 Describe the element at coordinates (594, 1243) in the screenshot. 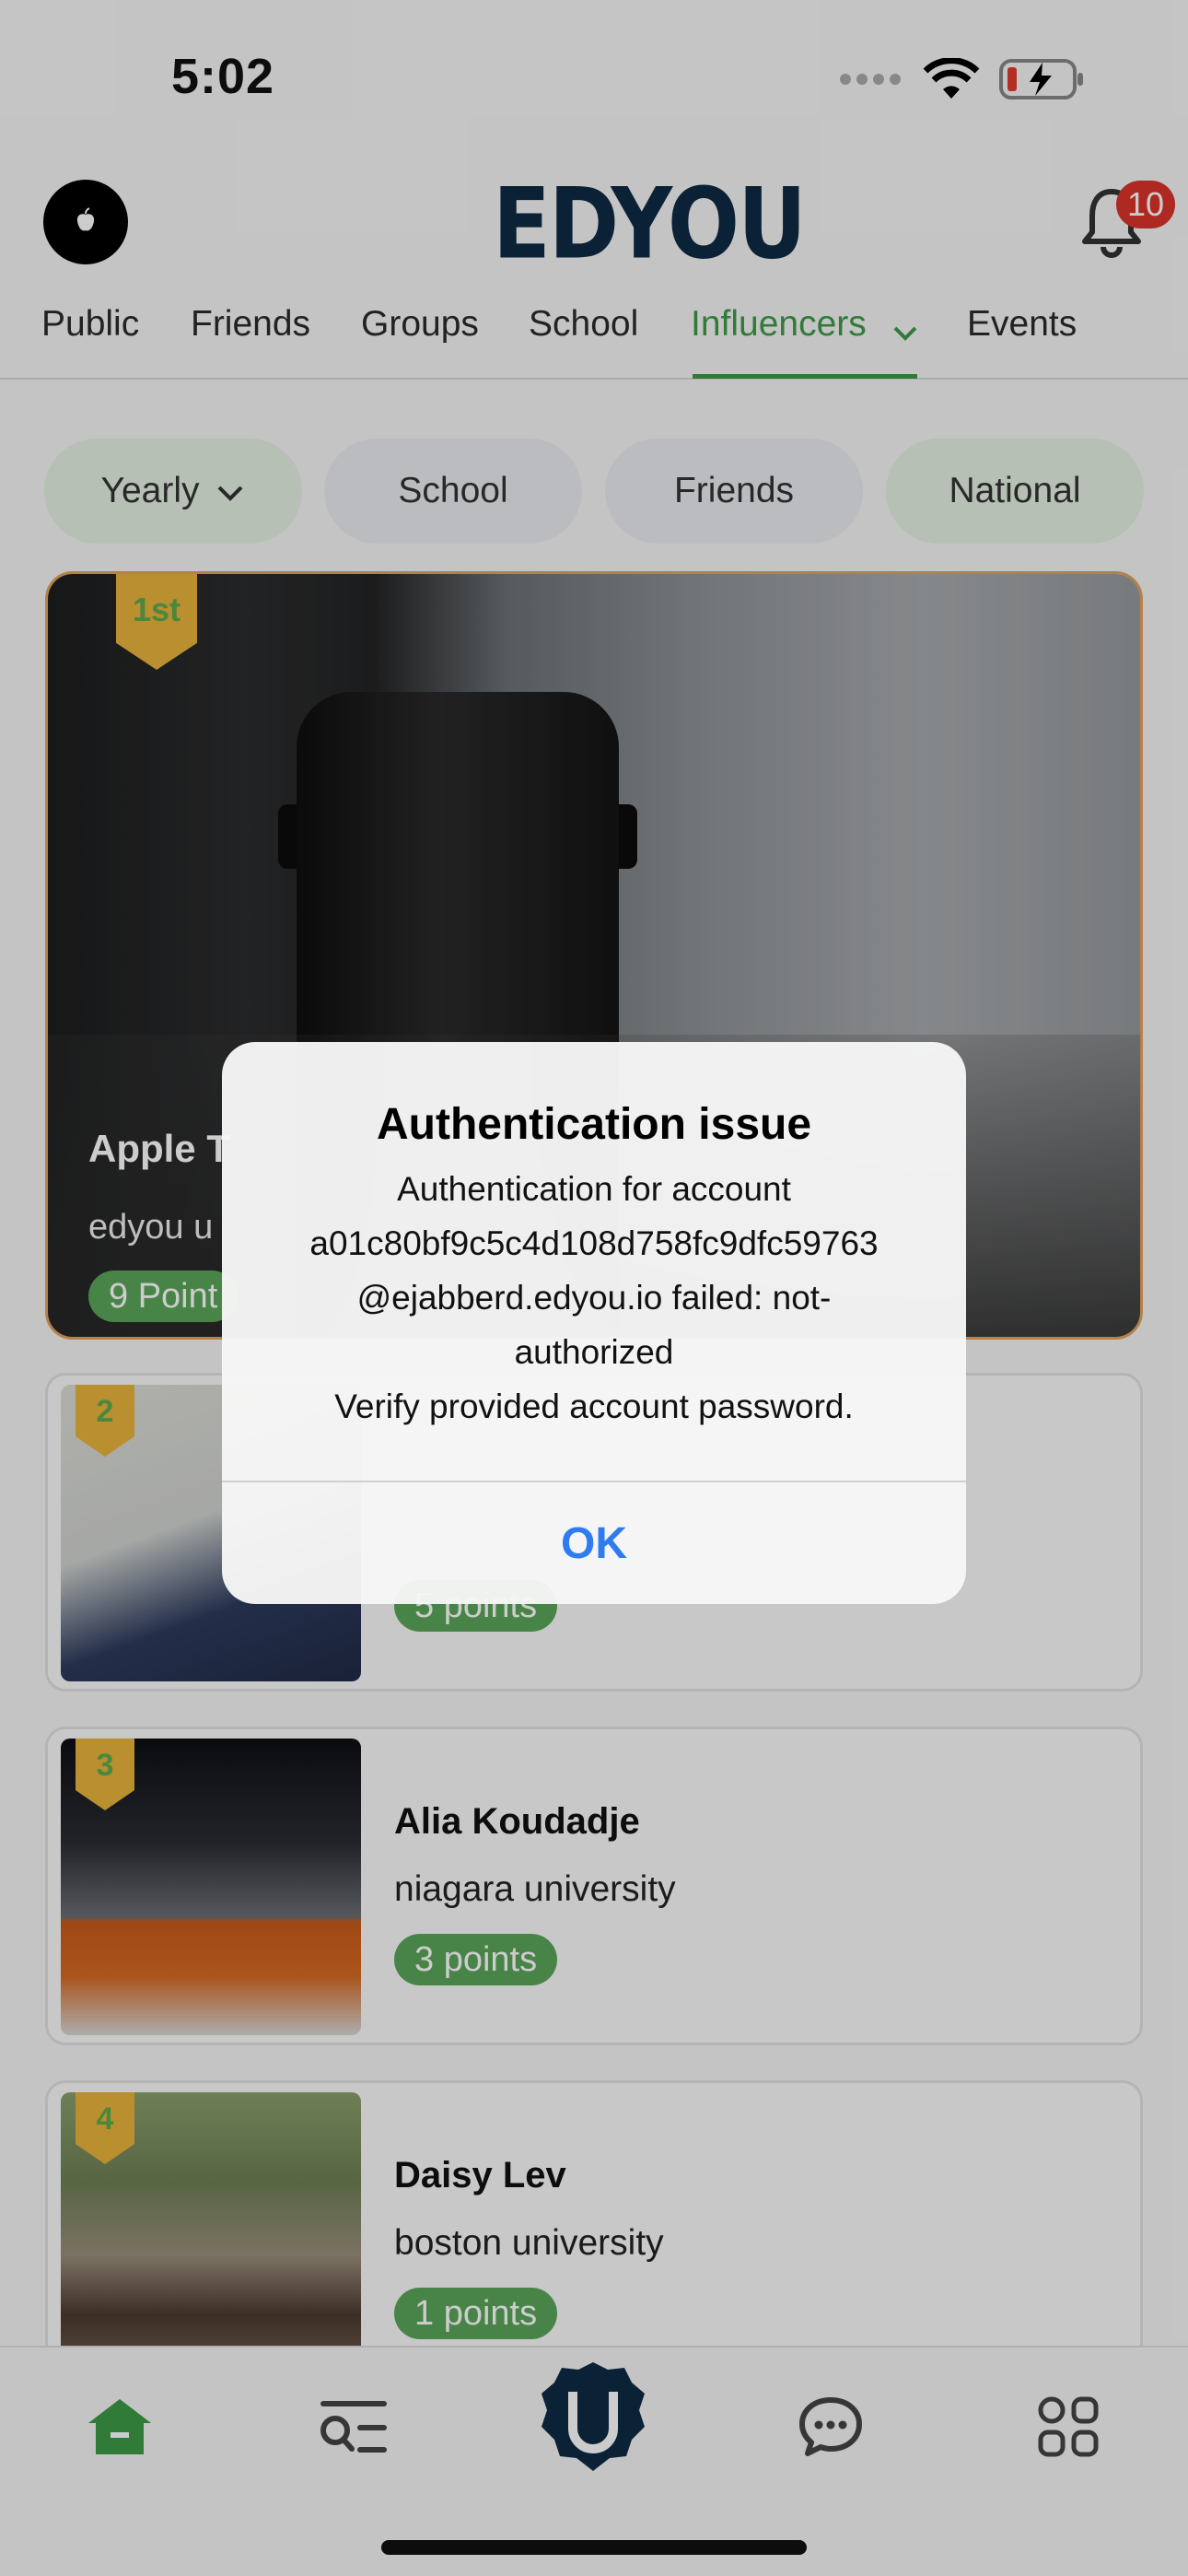

I see `alert-message-line: a01c80bf9c5c4d108d758fc9dfc59763` at that location.